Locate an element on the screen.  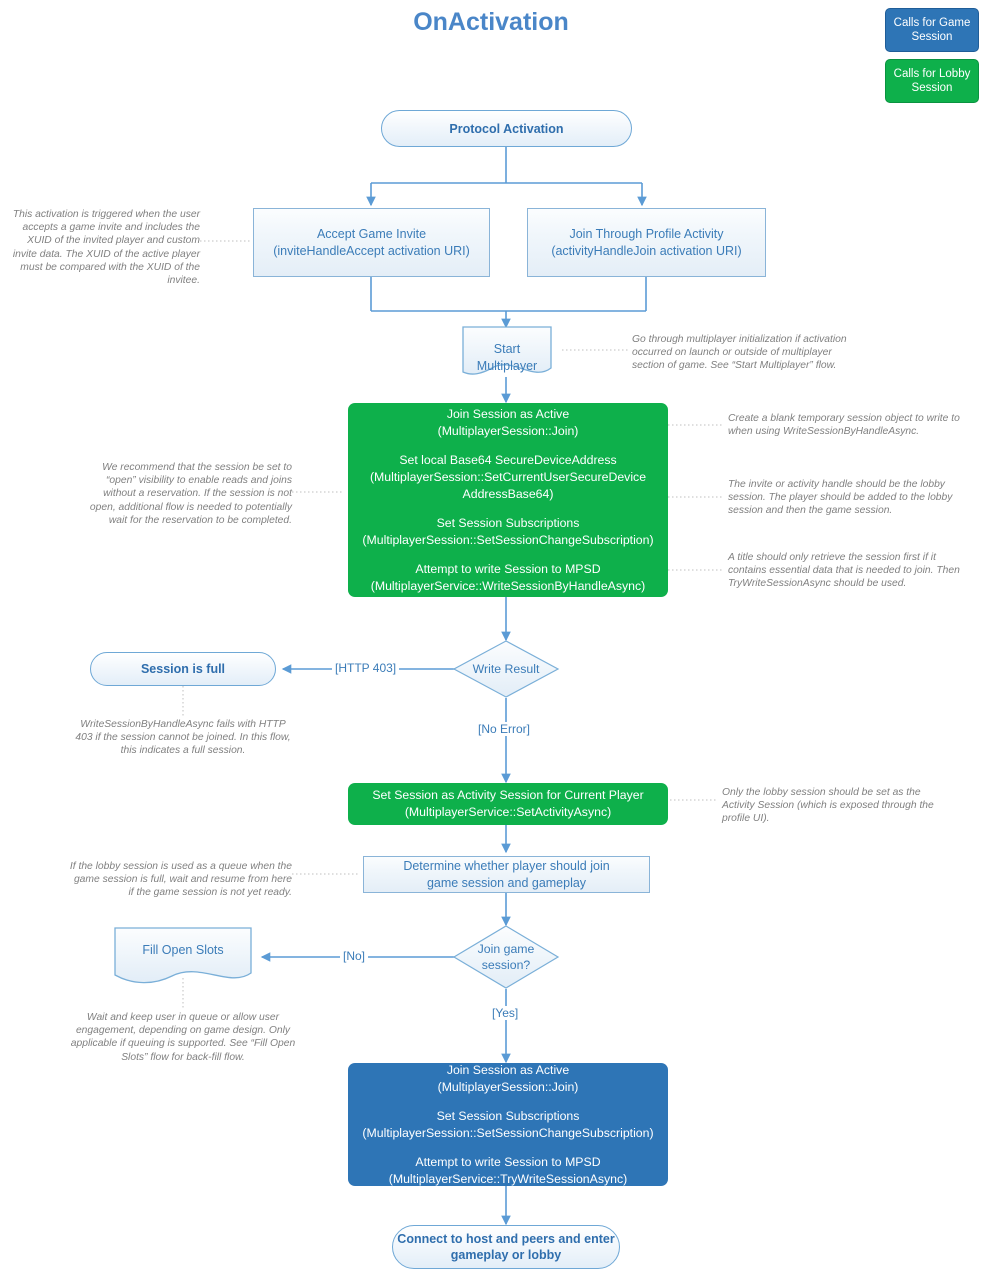
legend-game-session: Calls for Game Session is located at coordinates (932, 30).